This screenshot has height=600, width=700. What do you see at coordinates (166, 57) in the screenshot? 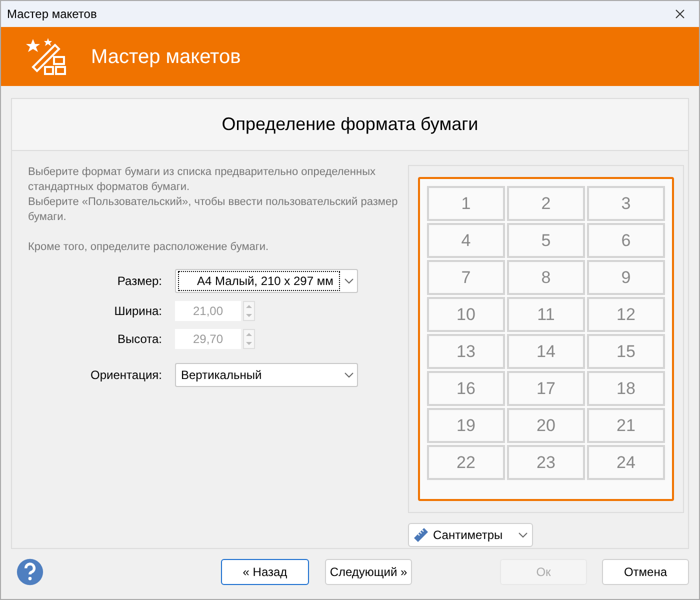
I see `header-title: Мастер макетов` at bounding box center [166, 57].